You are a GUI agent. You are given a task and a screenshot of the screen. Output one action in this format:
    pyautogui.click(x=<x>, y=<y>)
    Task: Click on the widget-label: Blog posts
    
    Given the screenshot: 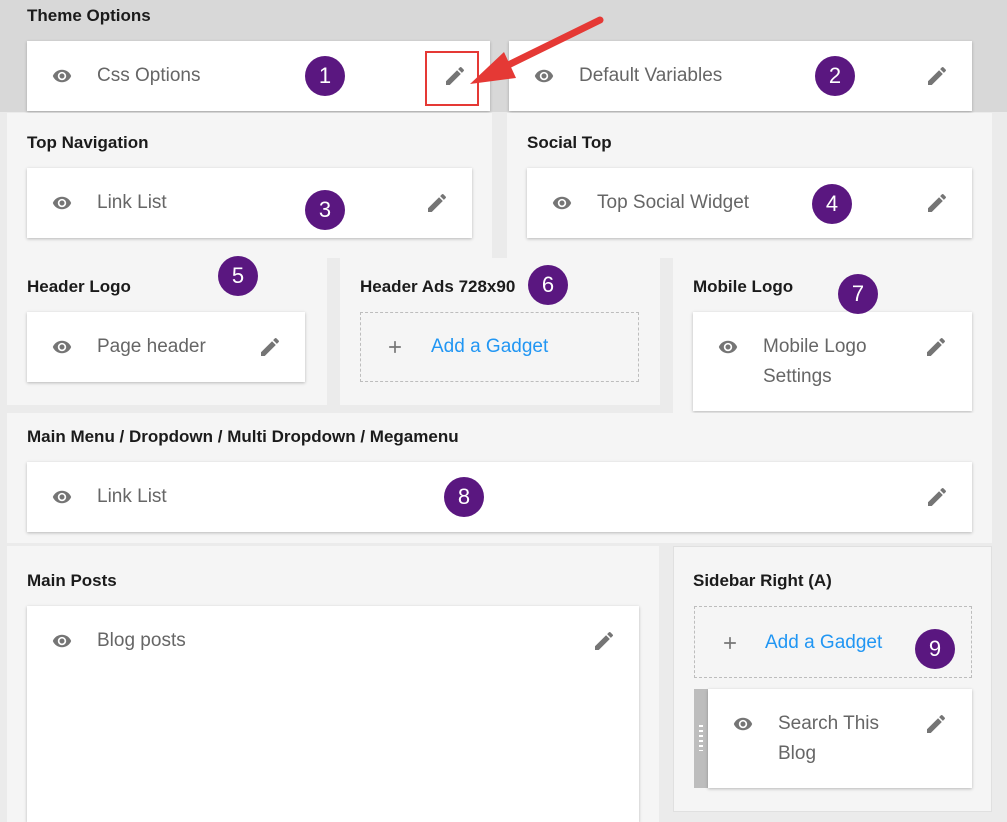 What is the action you would take?
    pyautogui.click(x=141, y=640)
    